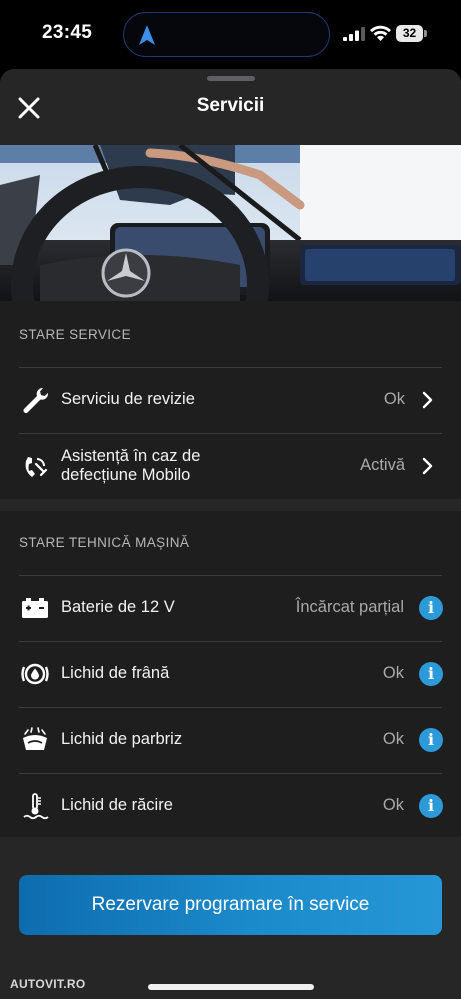 The height and width of the screenshot is (999, 461). What do you see at coordinates (226, 34) in the screenshot?
I see `dynamic-island` at bounding box center [226, 34].